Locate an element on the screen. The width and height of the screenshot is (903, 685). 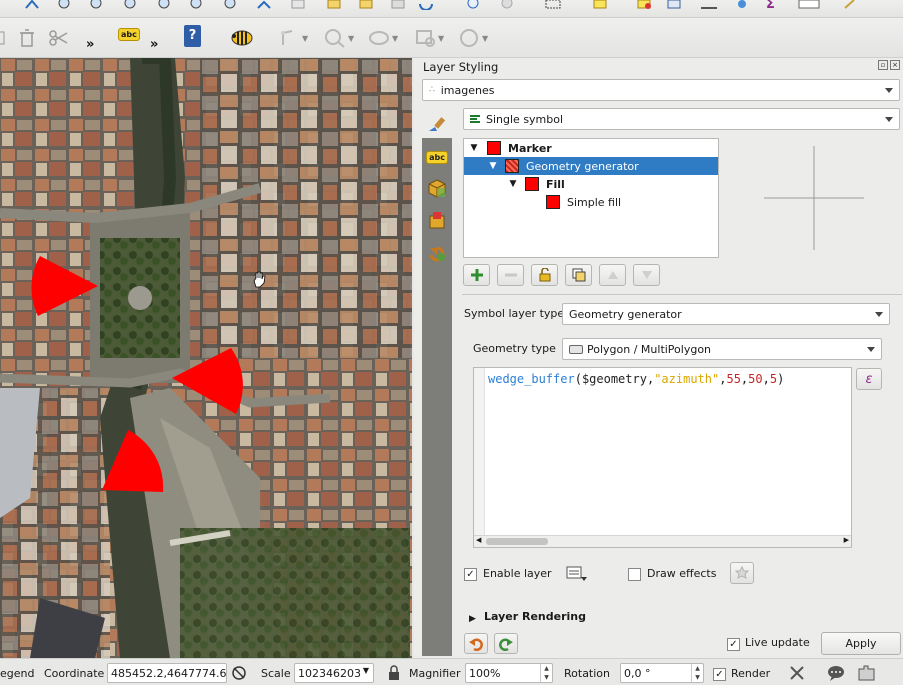
show-bookmarks-icon is located at coordinates (366, 5).